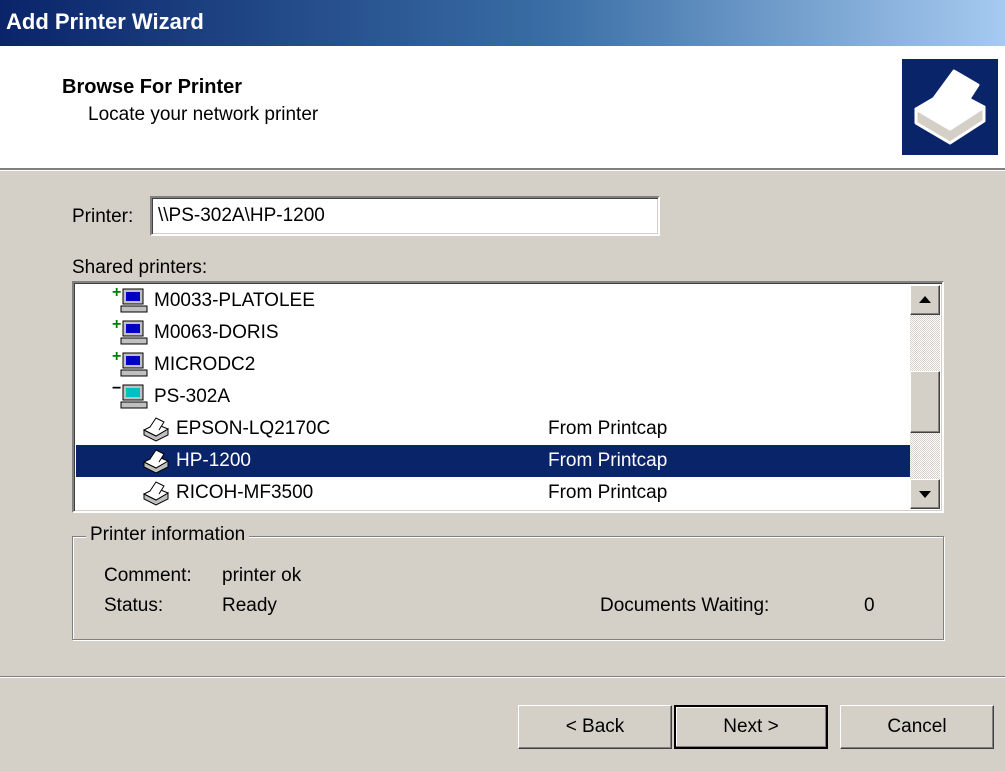  I want to click on shared-printers-label: Shared printers:, so click(140, 267).